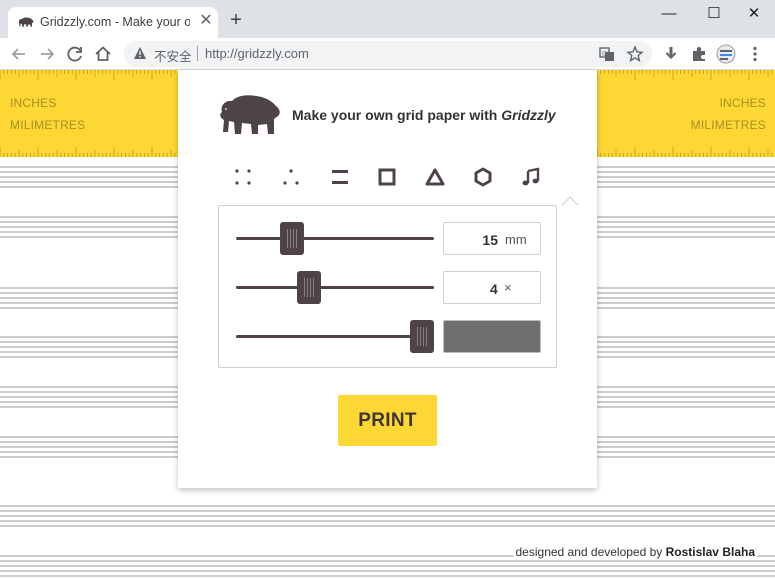 Image resolution: width=775 pixels, height=578 pixels. Describe the element at coordinates (48, 125) in the screenshot. I see `ruler-millimetres-label: MILIMETRES` at that location.